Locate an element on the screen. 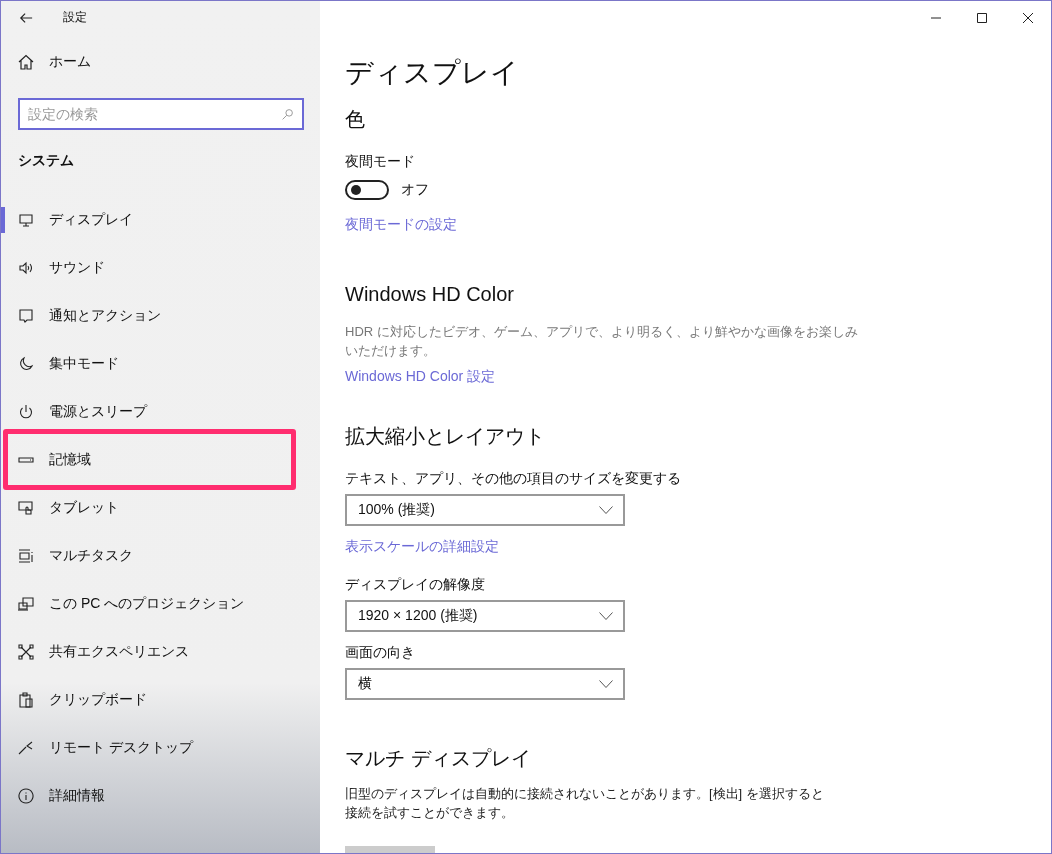 This screenshot has width=1052, height=854. section-heading: マルチ ディスプレイ is located at coordinates (438, 758).